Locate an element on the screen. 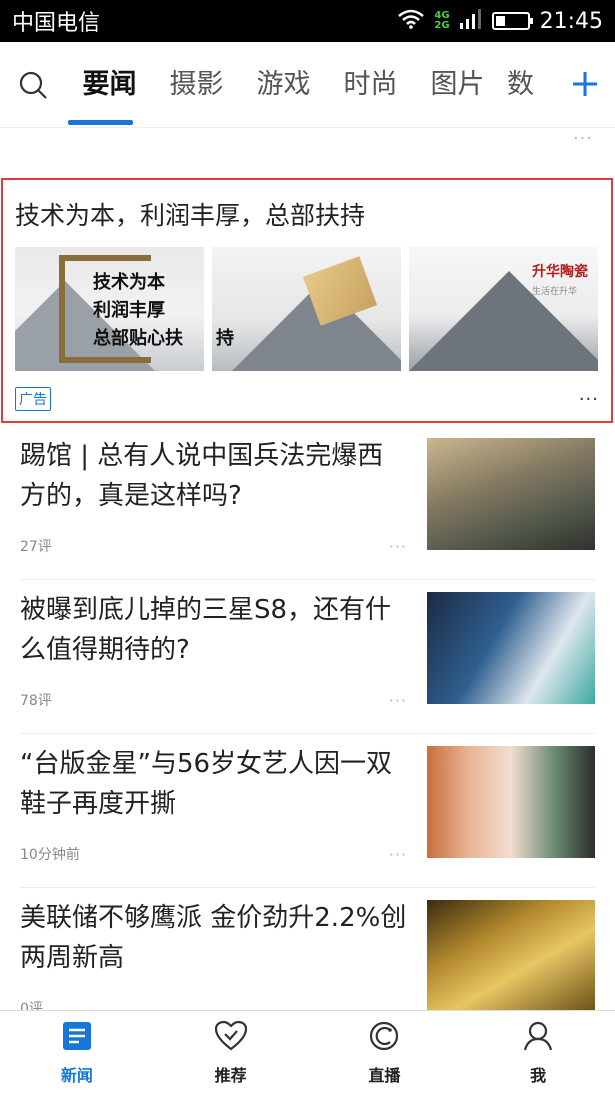 The height and width of the screenshot is (1095, 615). person-icon is located at coordinates (538, 1038).